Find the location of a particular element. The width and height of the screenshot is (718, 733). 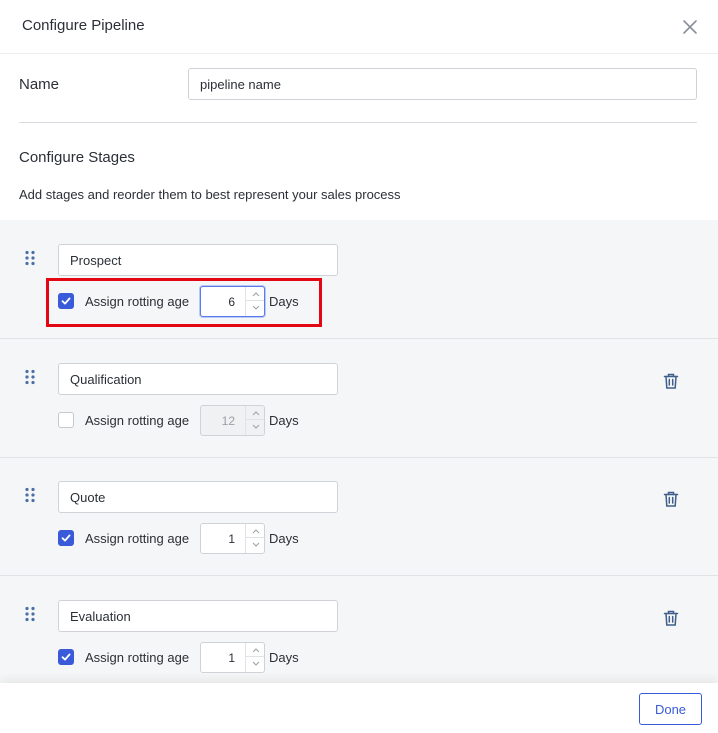

close-icon is located at coordinates (690, 27).